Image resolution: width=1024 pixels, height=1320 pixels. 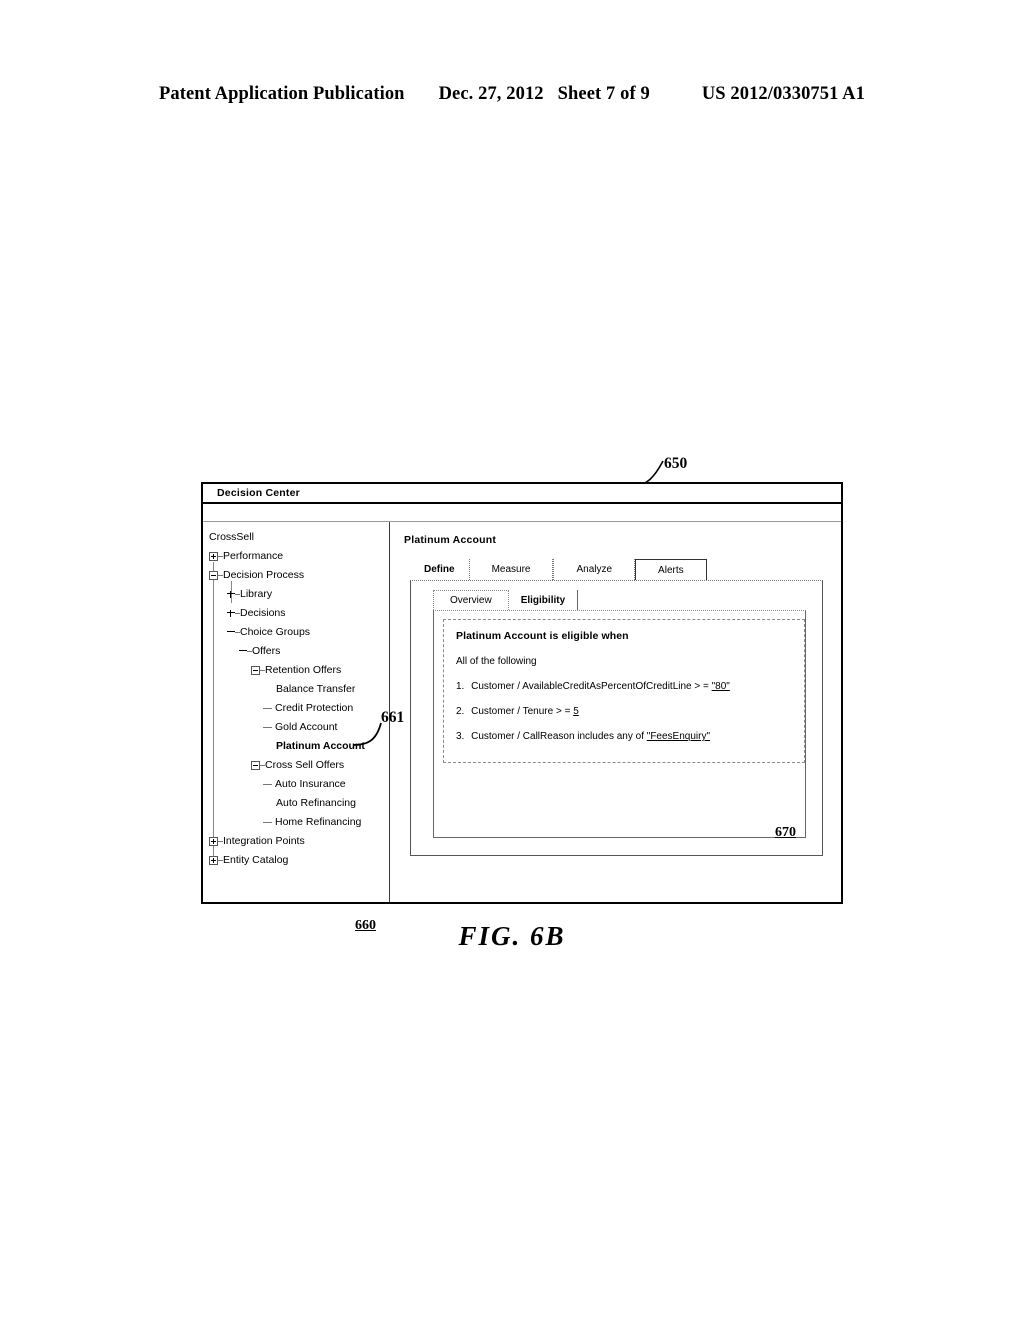 I want to click on tree-item-label: Cross Sell Offers, so click(x=305, y=765).